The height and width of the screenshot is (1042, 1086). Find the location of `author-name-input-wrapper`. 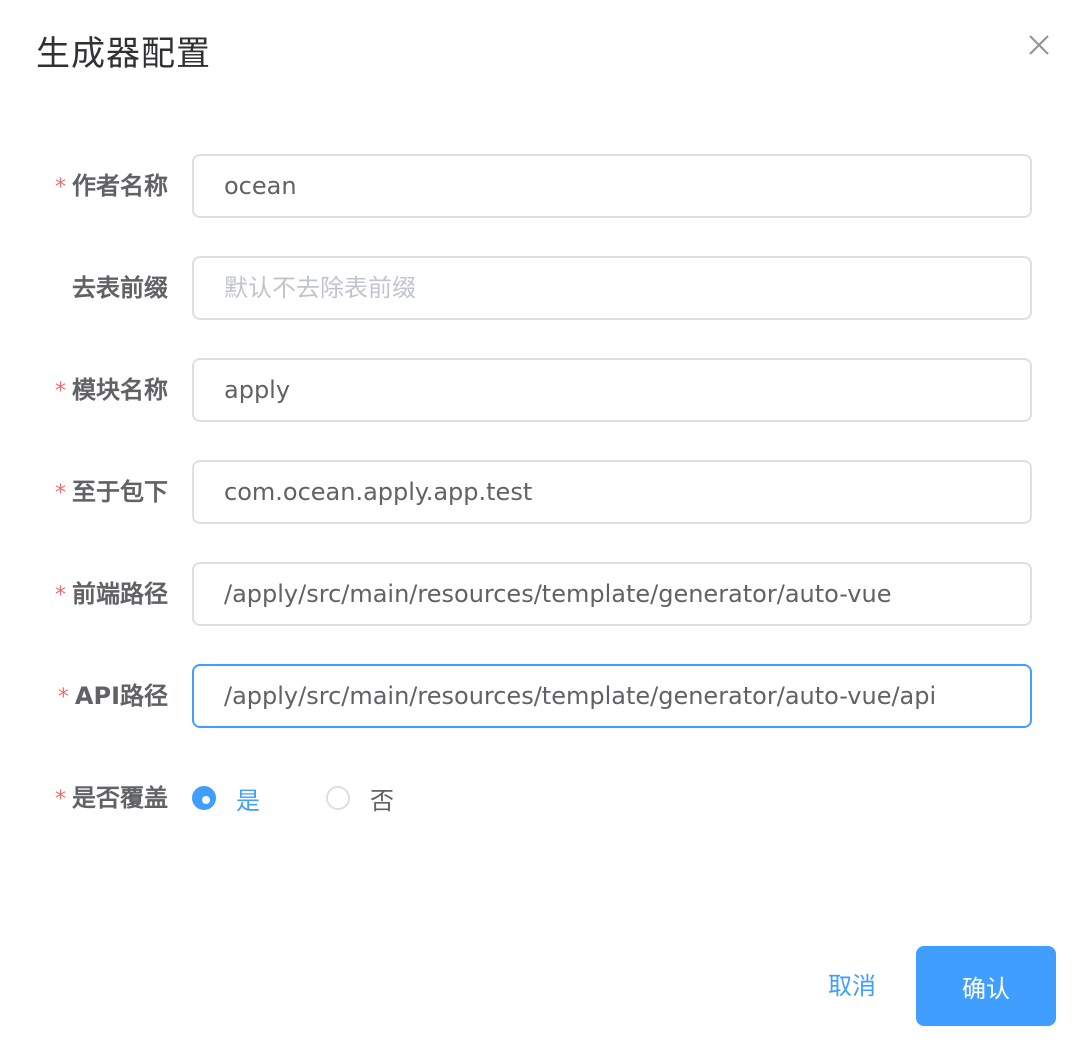

author-name-input-wrapper is located at coordinates (612, 186).